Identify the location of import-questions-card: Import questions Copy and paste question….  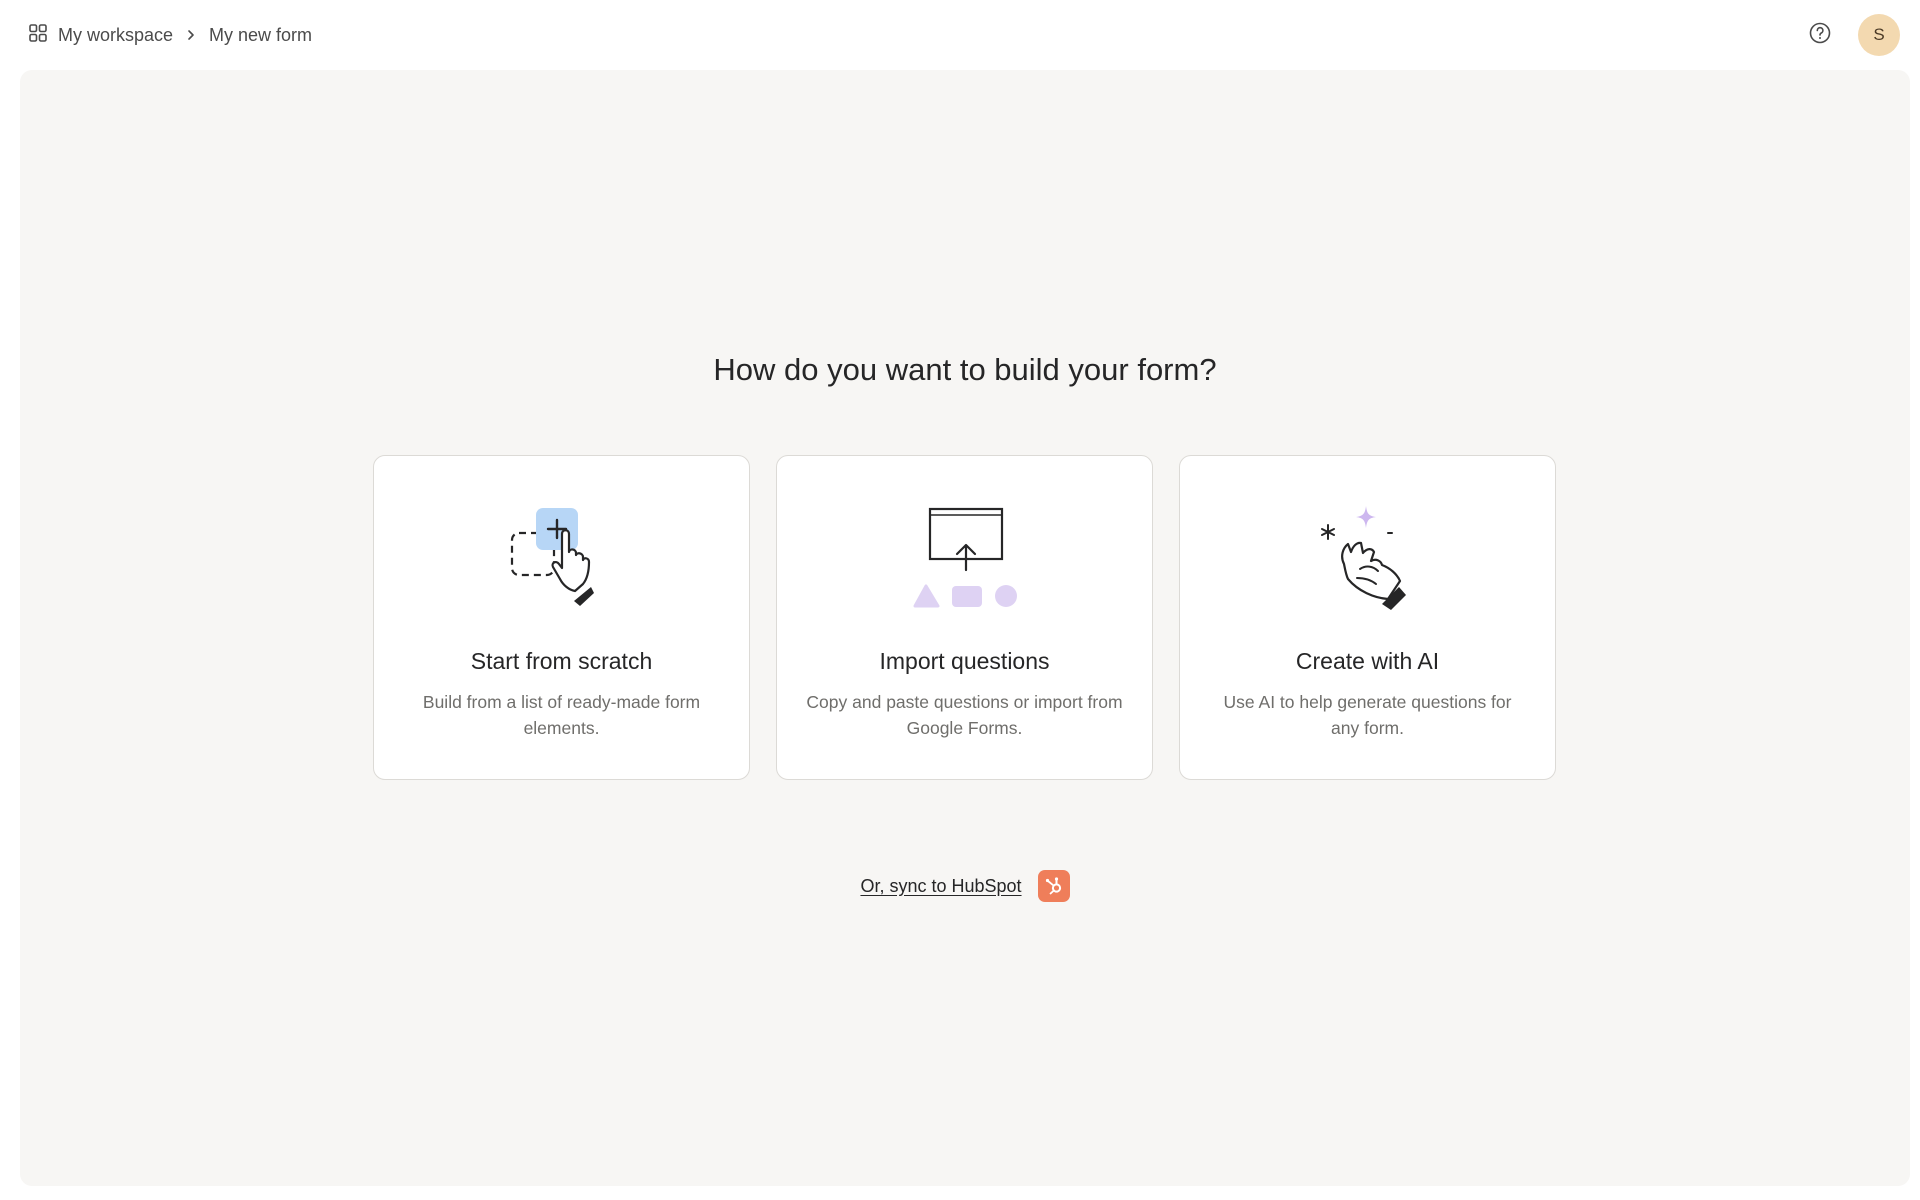
(964, 617).